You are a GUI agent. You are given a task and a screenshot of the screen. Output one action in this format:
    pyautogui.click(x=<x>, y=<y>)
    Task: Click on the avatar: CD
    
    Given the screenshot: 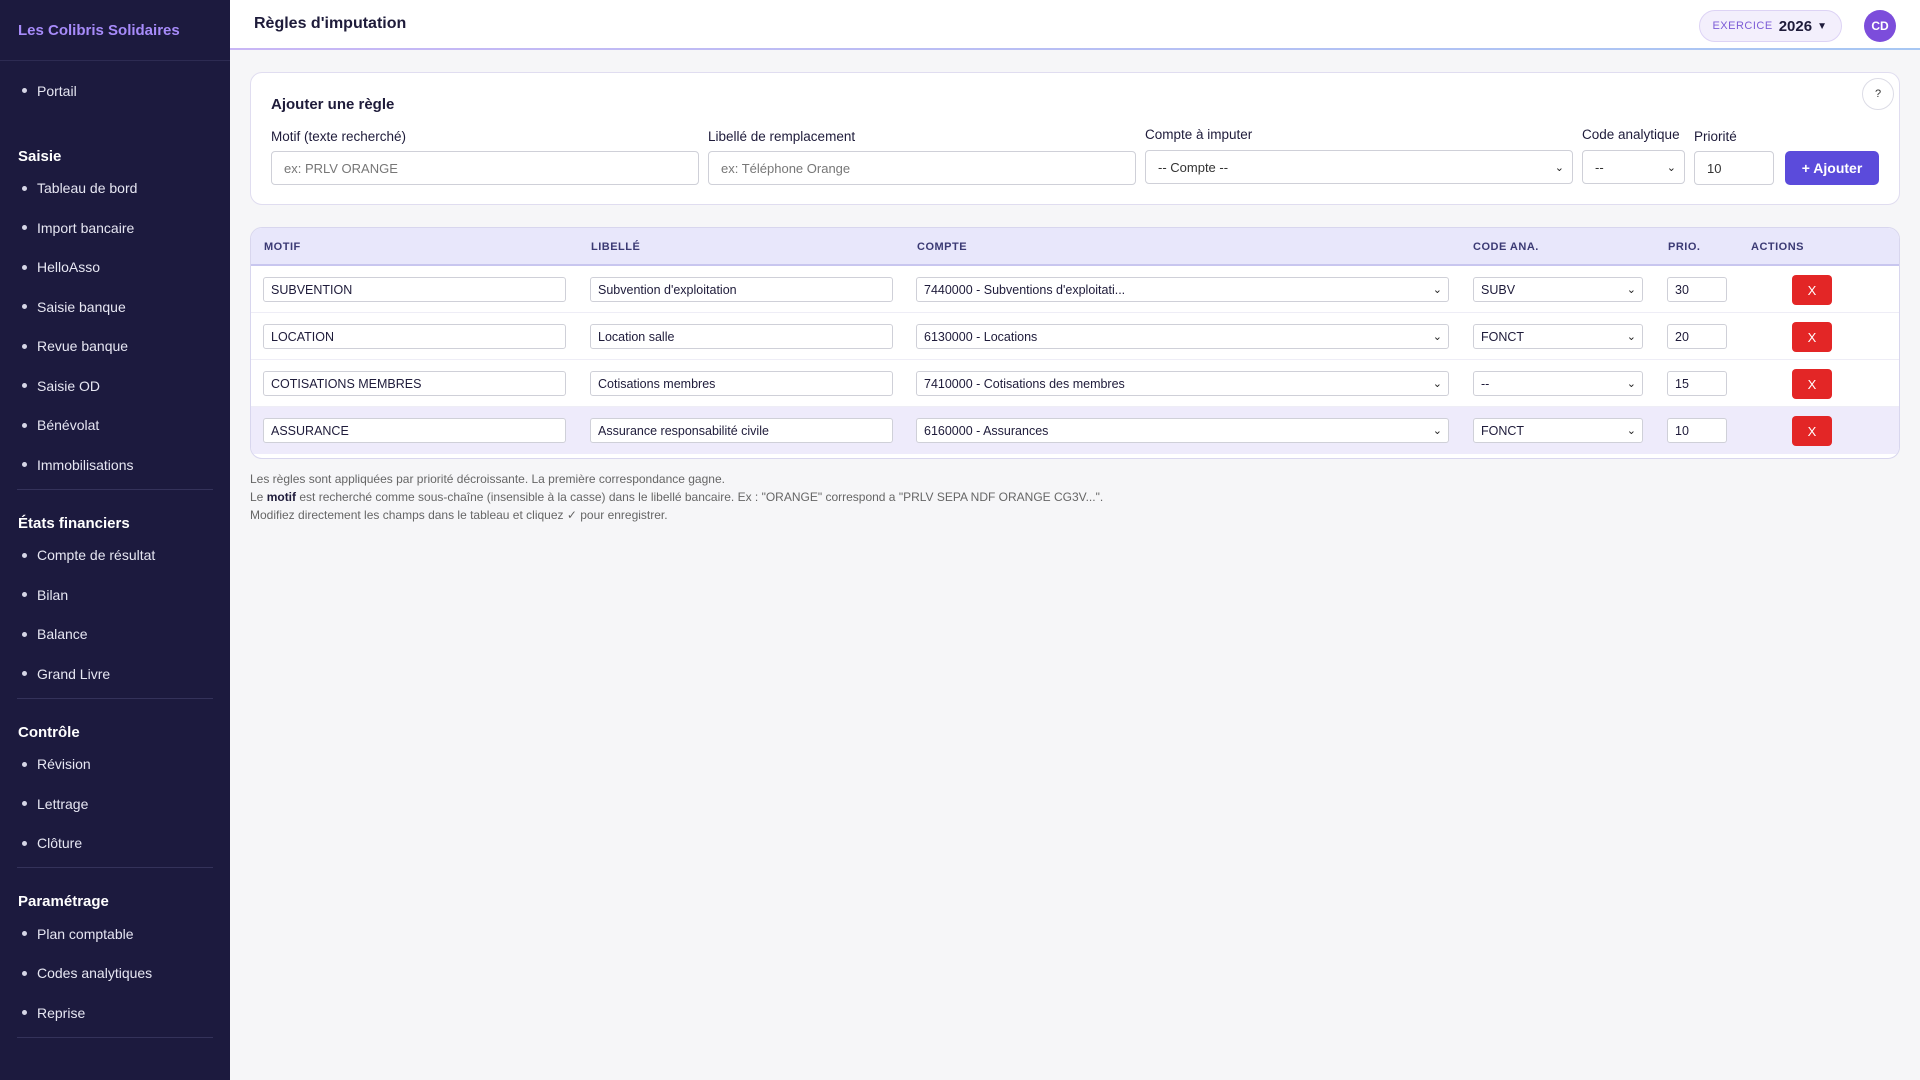 What is the action you would take?
    pyautogui.click(x=1880, y=26)
    